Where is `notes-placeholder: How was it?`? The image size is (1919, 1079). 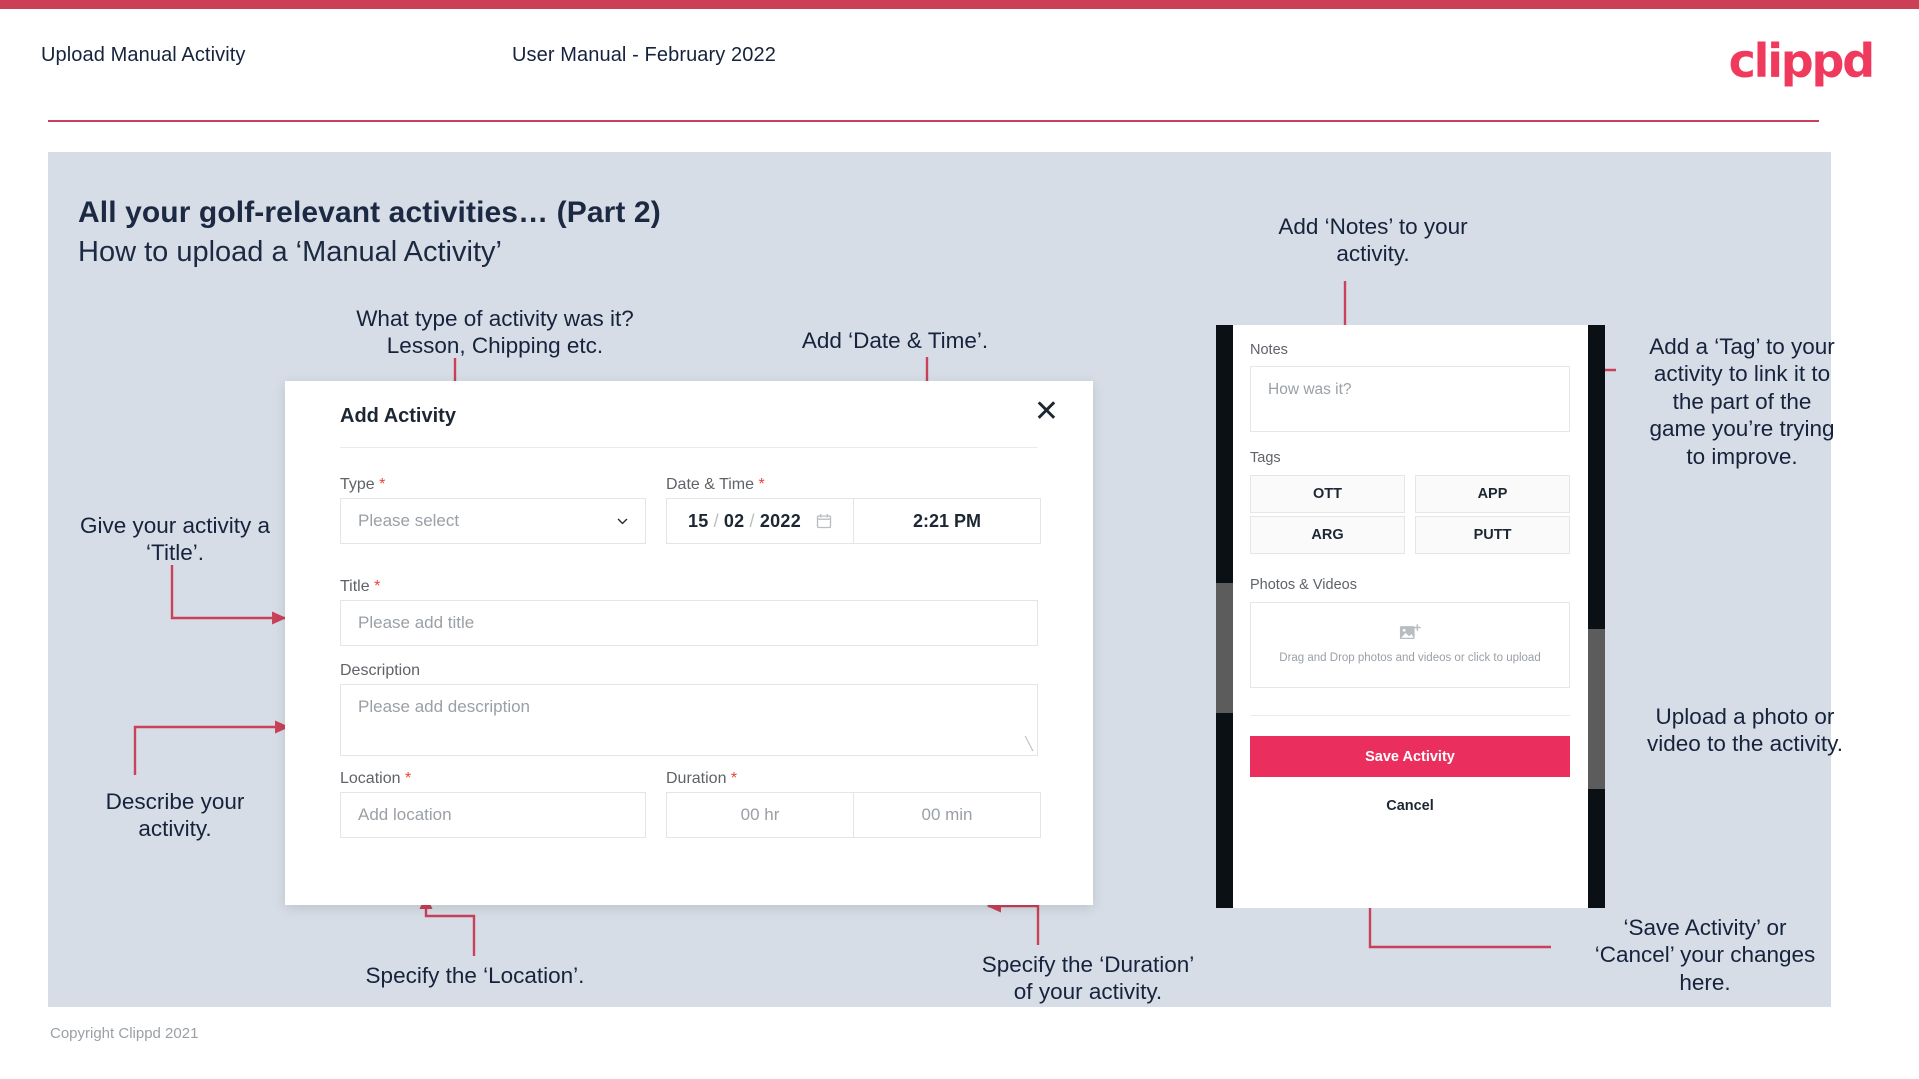
notes-placeholder: How was it? is located at coordinates (1310, 389).